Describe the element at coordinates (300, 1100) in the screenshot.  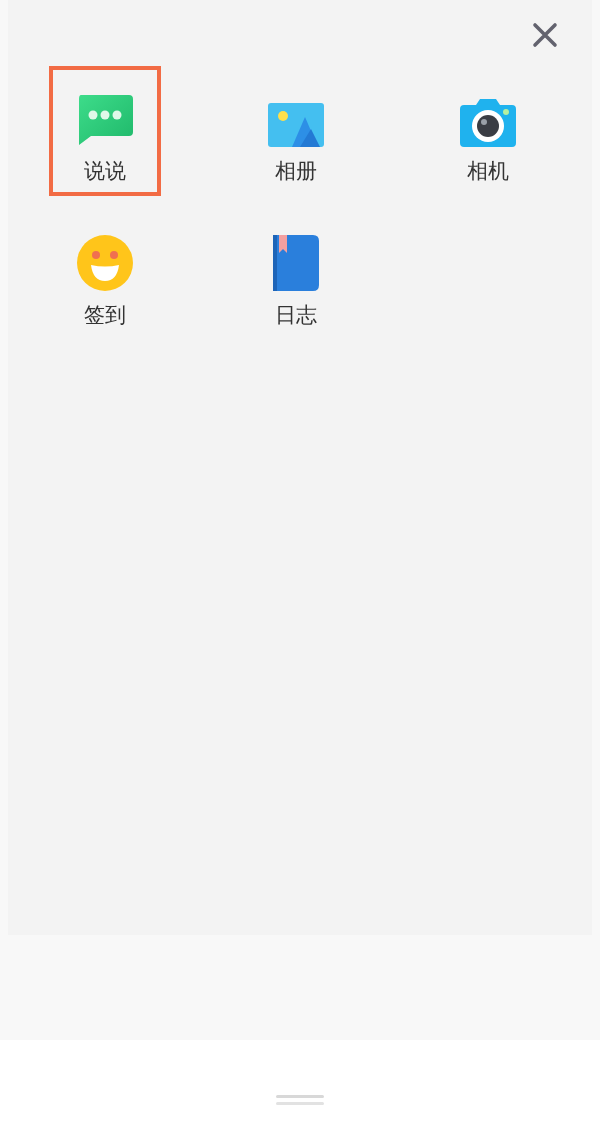
I see `drag-handle-icon` at that location.